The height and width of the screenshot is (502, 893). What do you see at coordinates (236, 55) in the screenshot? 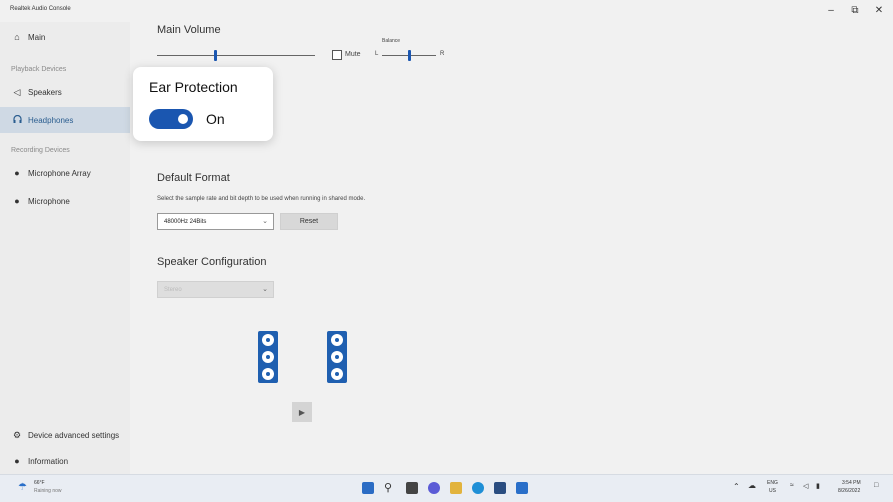
I see `main-volume-slider-track` at bounding box center [236, 55].